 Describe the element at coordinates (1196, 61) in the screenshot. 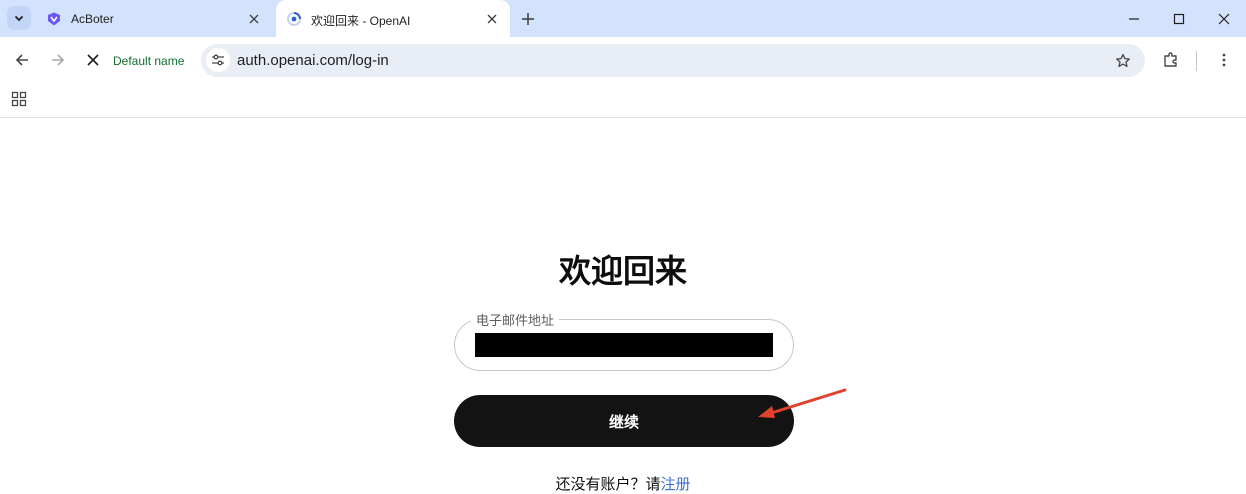

I see `toolbar-divider` at that location.